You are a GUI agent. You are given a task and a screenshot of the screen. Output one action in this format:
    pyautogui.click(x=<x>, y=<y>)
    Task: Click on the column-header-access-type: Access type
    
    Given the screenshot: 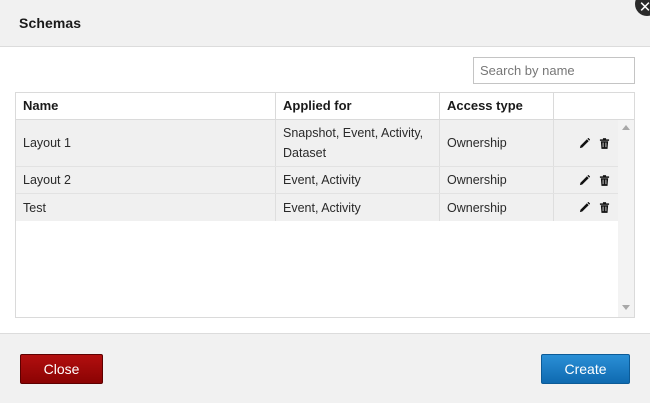 What is the action you would take?
    pyautogui.click(x=497, y=106)
    